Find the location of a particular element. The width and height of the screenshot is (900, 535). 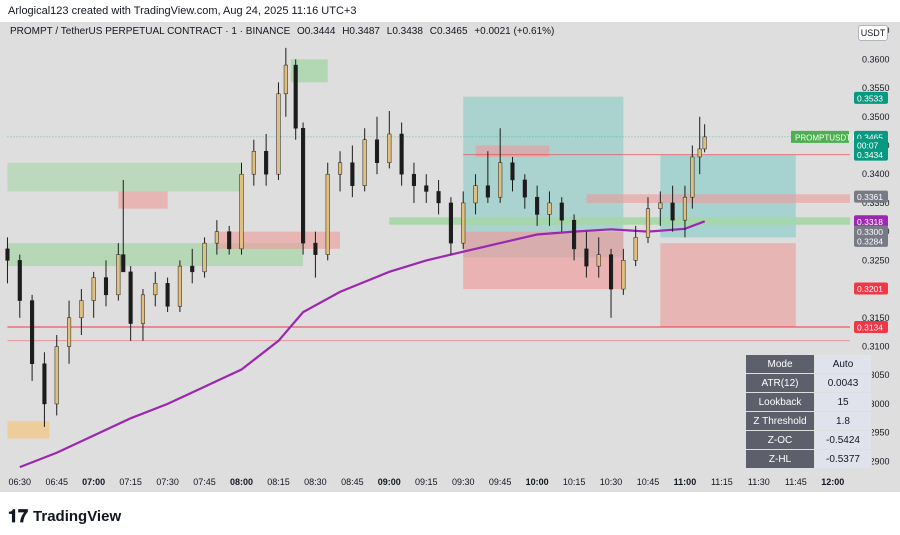

x-tick-label: 07:30 is located at coordinates (167, 482).